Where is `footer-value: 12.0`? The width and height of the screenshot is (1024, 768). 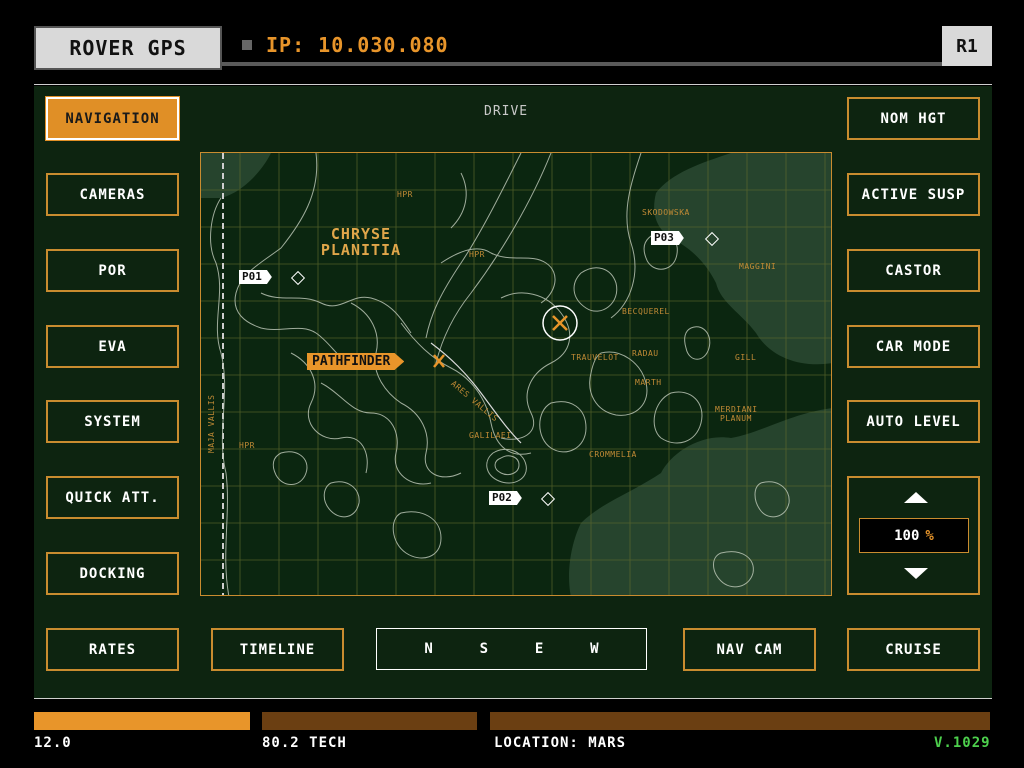 footer-value: 12.0 is located at coordinates (53, 743).